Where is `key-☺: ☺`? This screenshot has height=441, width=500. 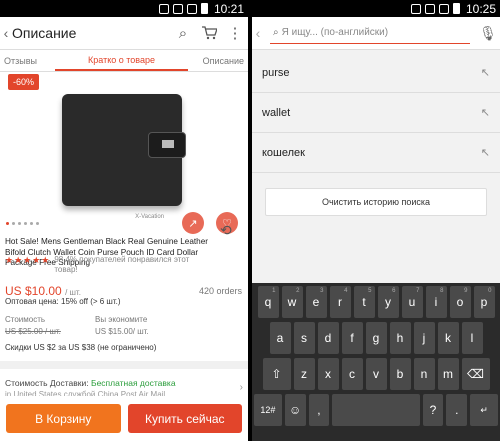 key-☺: ☺ is located at coordinates (295, 410).